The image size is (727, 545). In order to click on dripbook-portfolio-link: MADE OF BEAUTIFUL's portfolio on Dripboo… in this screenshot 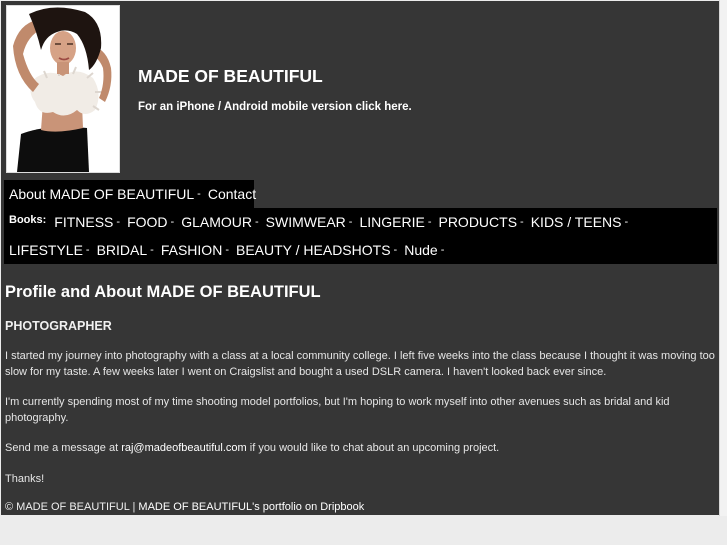, I will do `click(251, 507)`.